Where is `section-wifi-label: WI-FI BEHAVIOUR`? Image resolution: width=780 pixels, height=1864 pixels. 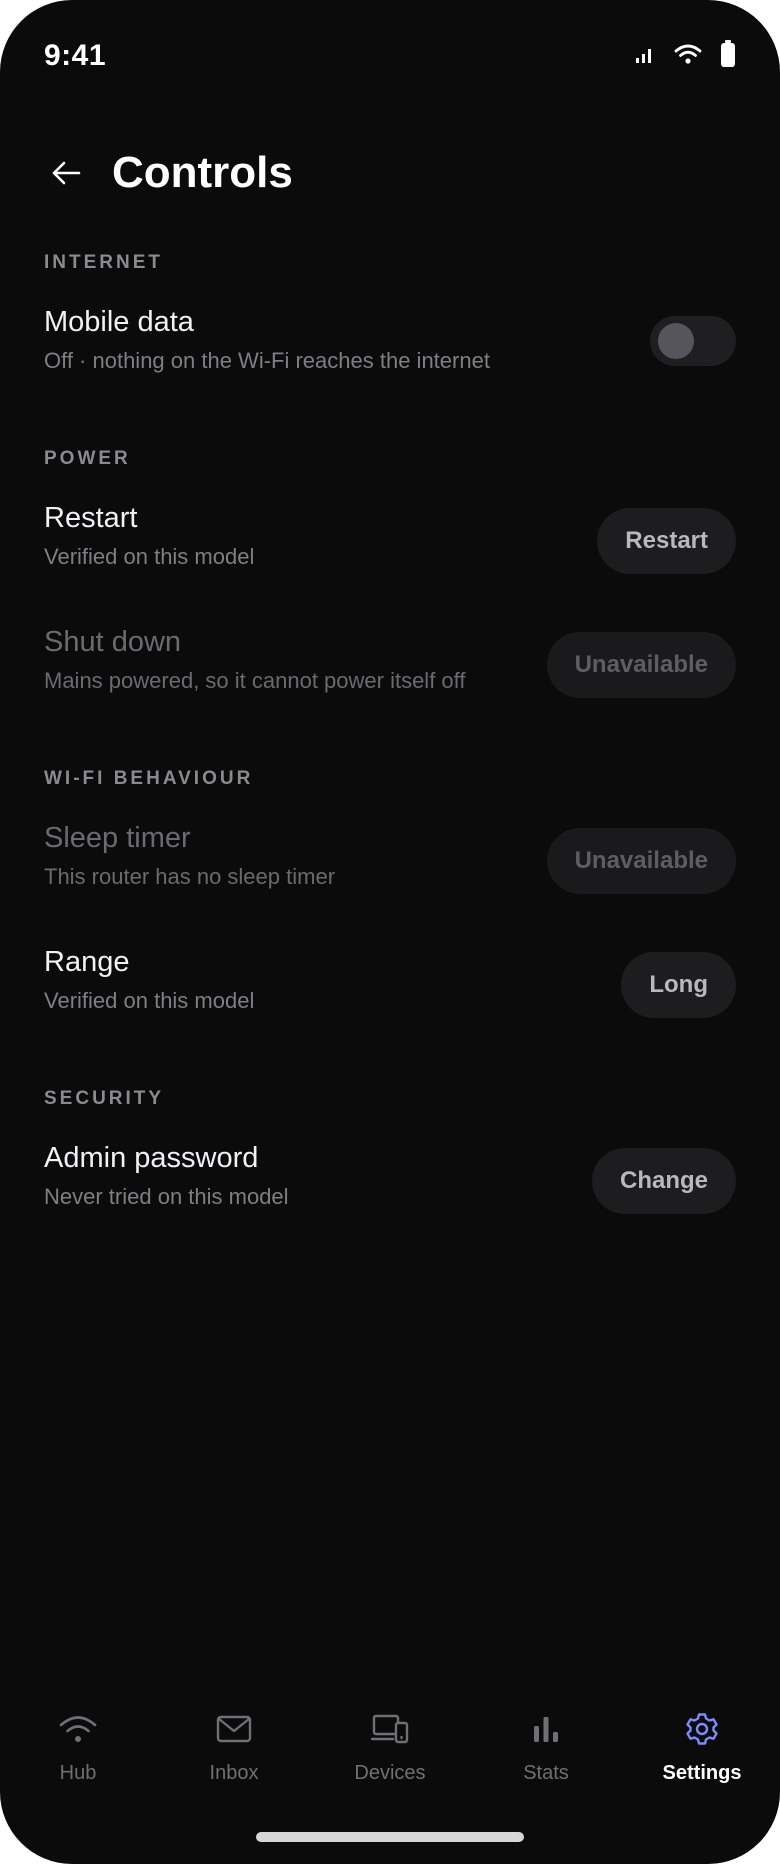
section-wifi-label: WI-FI BEHAVIOUR is located at coordinates (149, 778).